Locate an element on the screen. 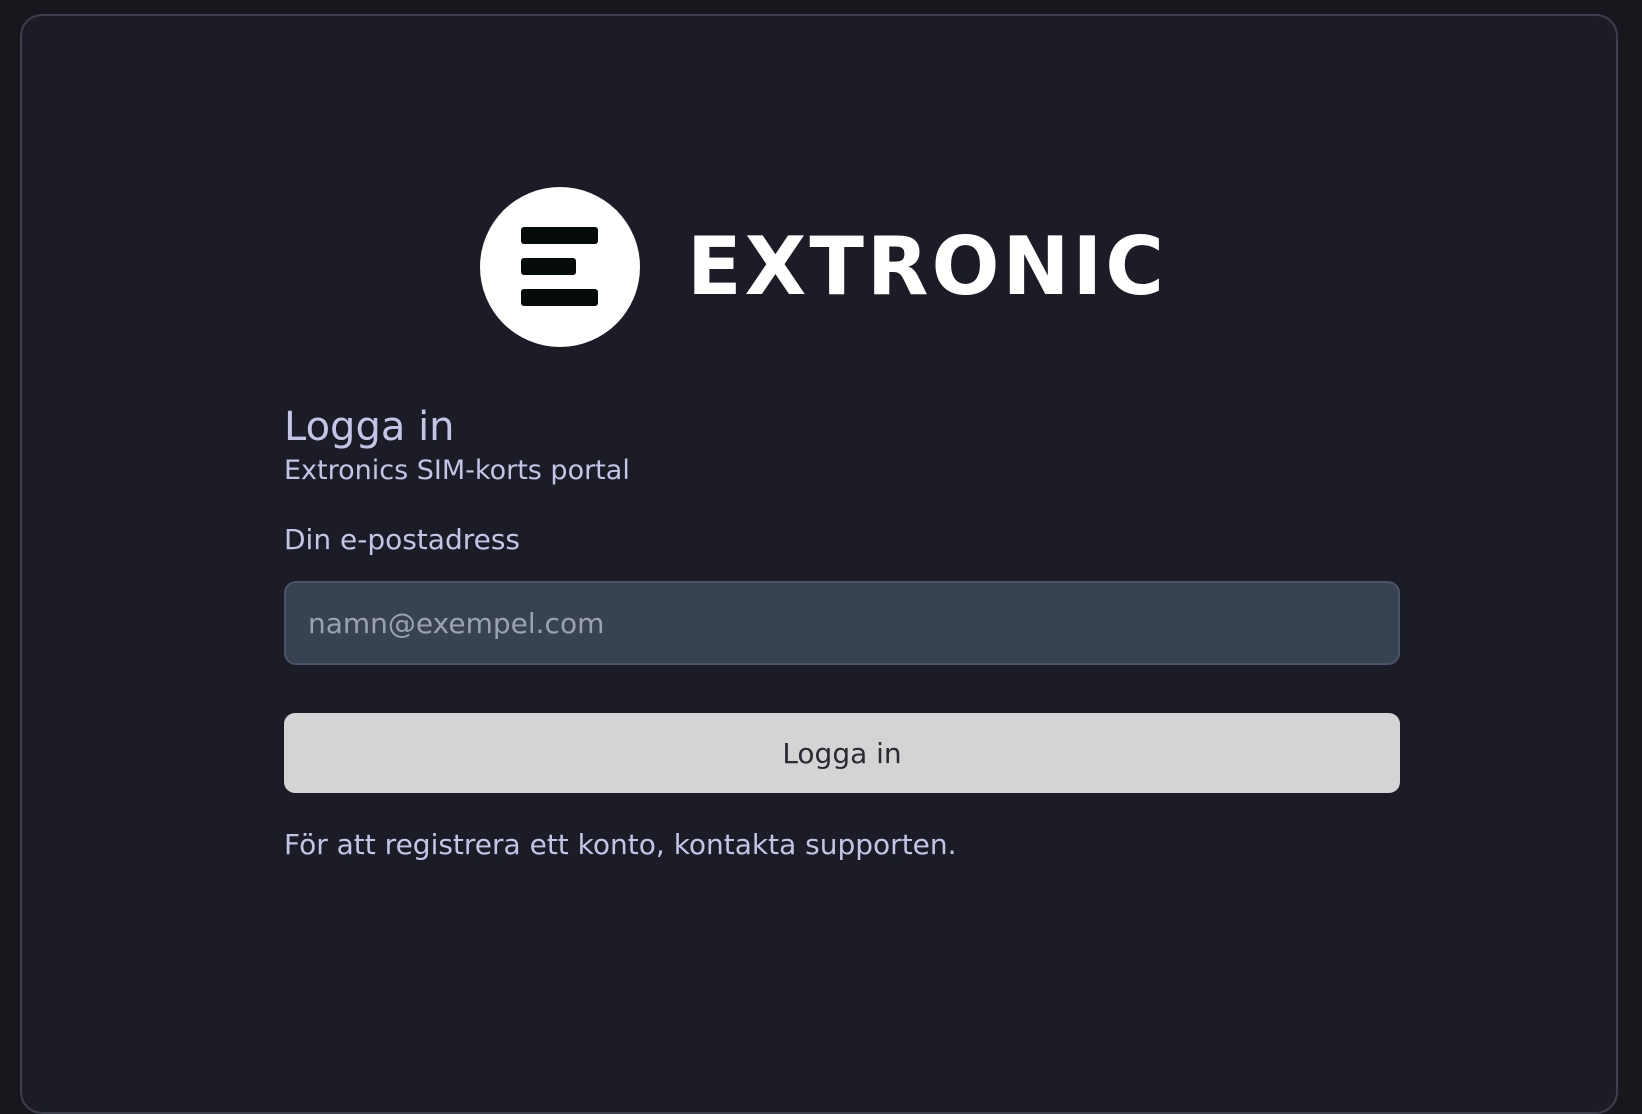 This screenshot has width=1642, height=1114. login-button: Logga in is located at coordinates (842, 753).